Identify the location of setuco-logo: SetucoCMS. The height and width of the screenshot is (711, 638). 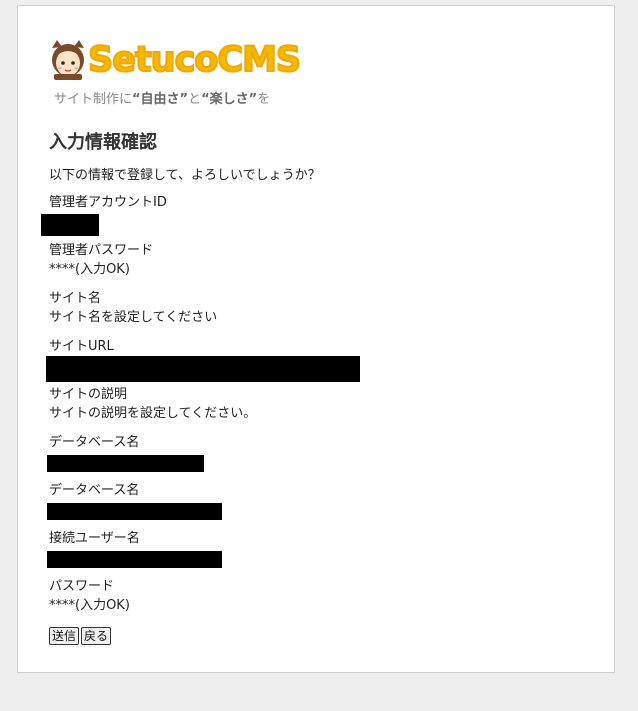
(175, 60).